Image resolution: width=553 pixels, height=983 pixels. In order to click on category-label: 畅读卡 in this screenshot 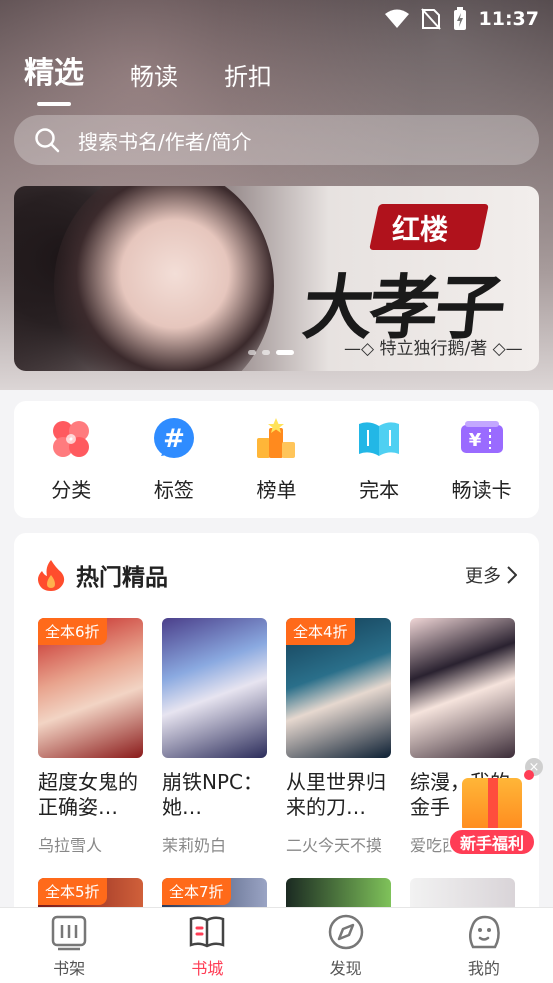, I will do `click(481, 490)`.